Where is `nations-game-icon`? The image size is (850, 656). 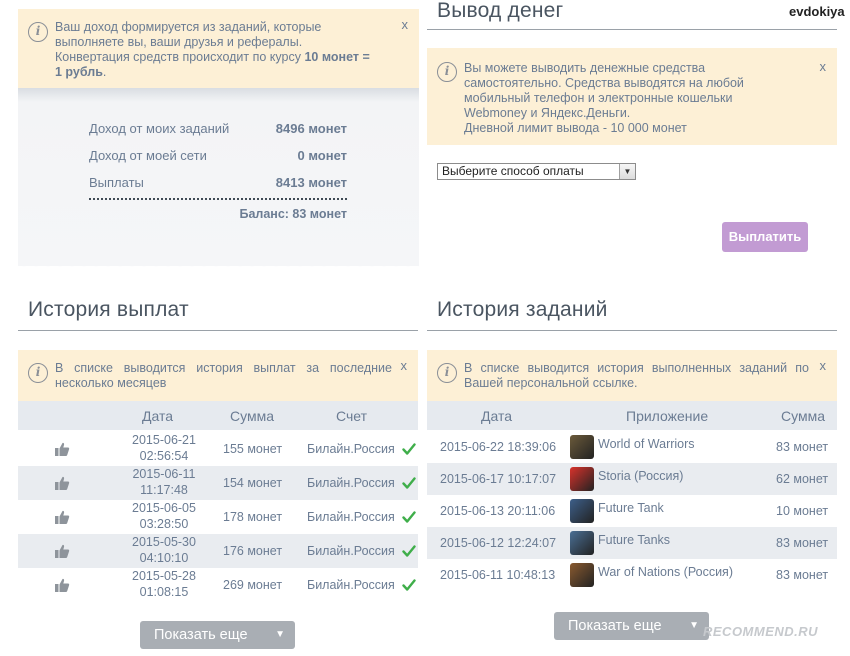
nations-game-icon is located at coordinates (582, 575).